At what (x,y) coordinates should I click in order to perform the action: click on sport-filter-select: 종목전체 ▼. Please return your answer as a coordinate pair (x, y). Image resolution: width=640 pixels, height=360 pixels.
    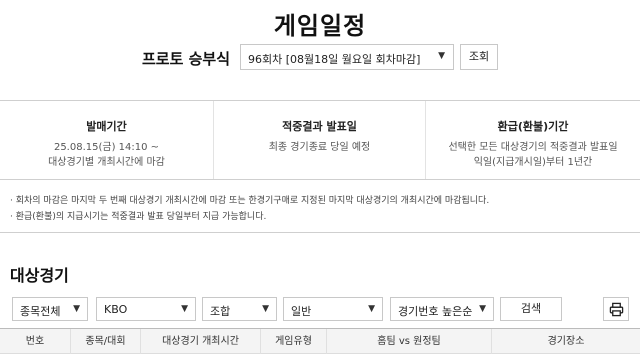
    Looking at the image, I should click on (50, 309).